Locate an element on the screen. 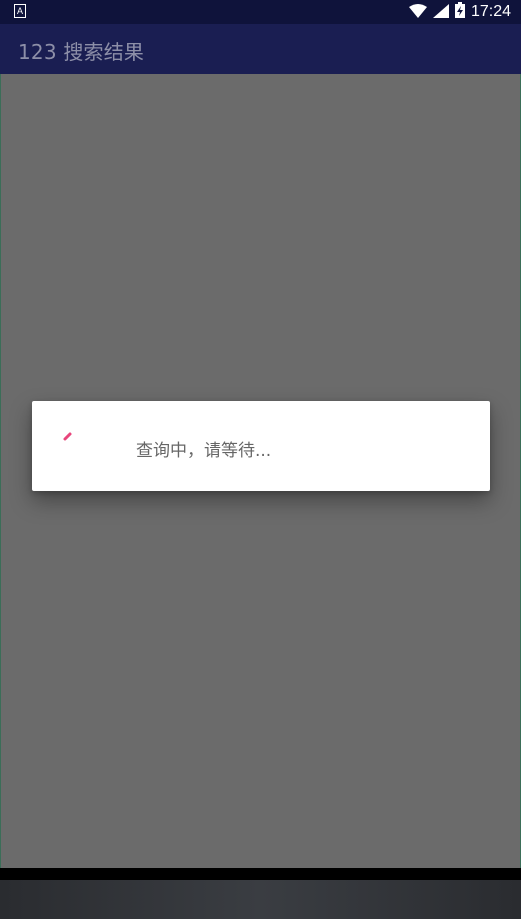 The width and height of the screenshot is (521, 919). battery-charging-icon is located at coordinates (459, 12).